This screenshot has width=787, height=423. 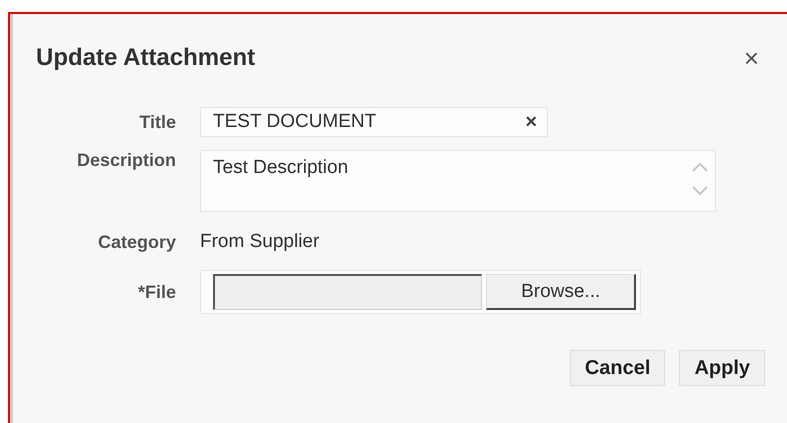 I want to click on field-label: Description, so click(x=126, y=160).